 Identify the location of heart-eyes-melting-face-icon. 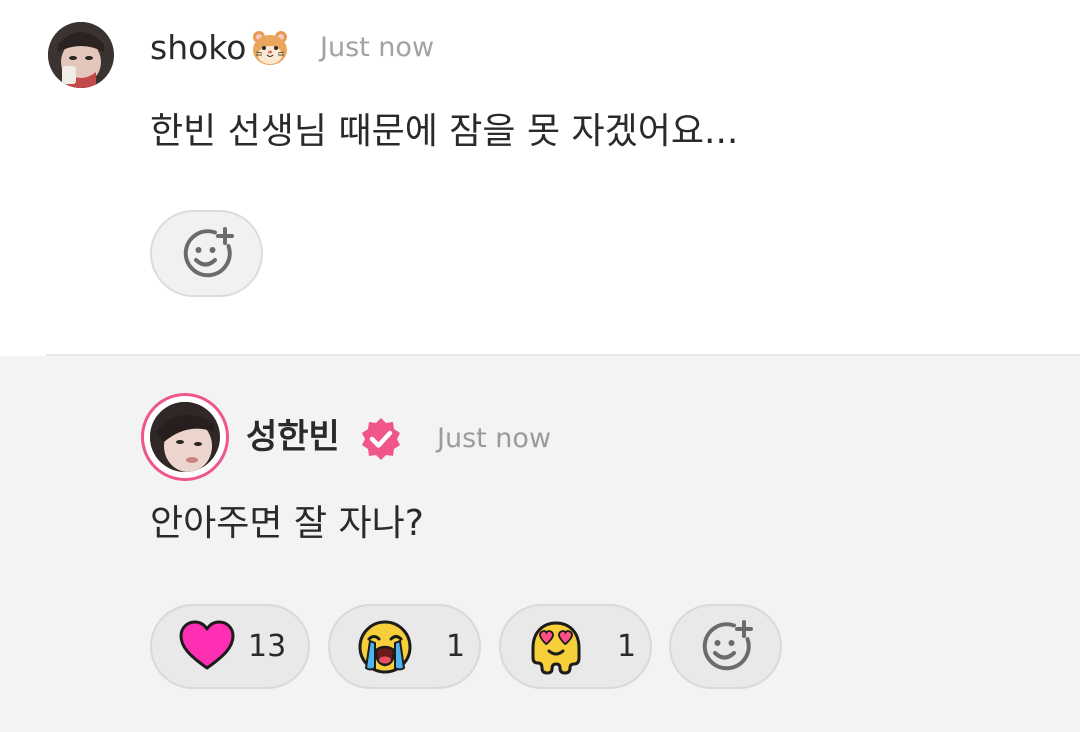
(556, 647).